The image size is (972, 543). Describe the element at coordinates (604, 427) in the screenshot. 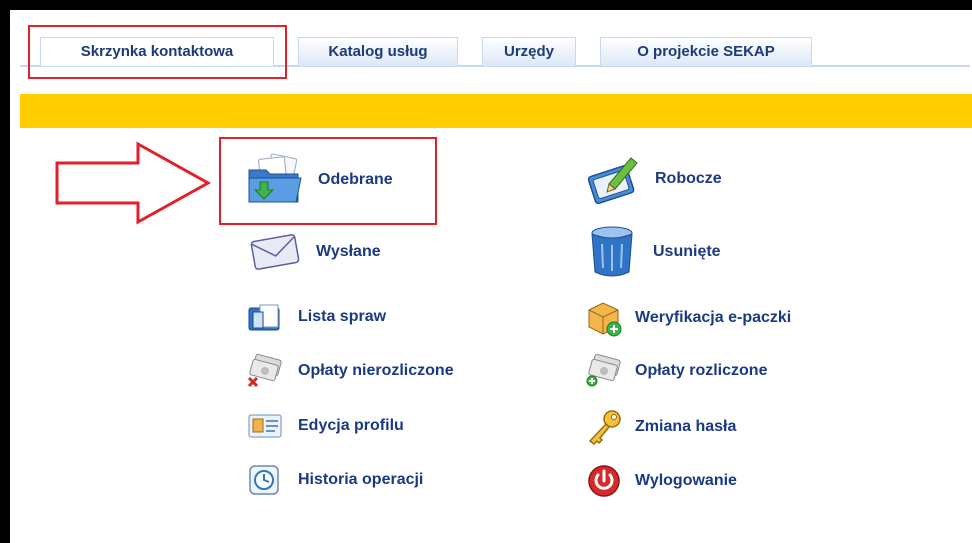

I see `key-icon` at that location.